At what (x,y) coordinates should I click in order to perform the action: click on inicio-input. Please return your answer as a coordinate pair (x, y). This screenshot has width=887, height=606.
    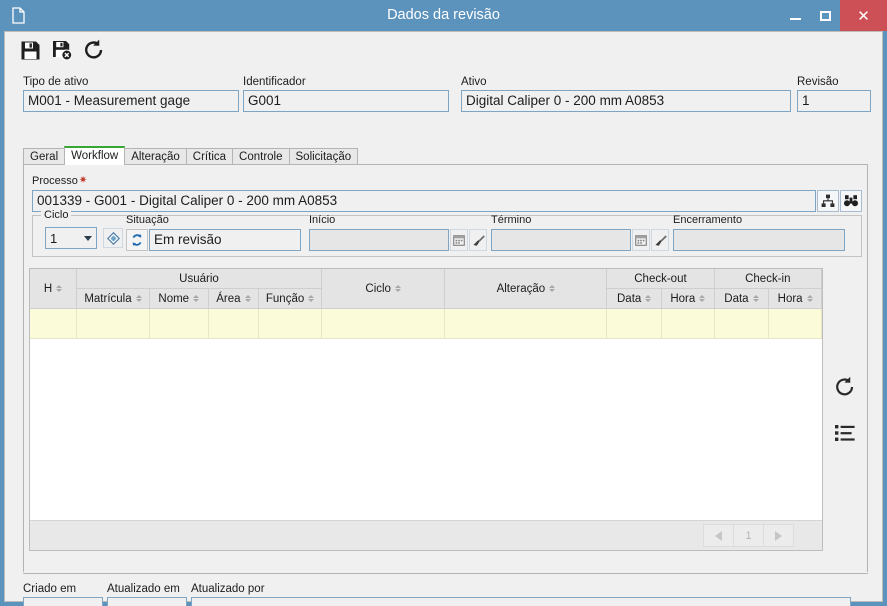
    Looking at the image, I should click on (379, 240).